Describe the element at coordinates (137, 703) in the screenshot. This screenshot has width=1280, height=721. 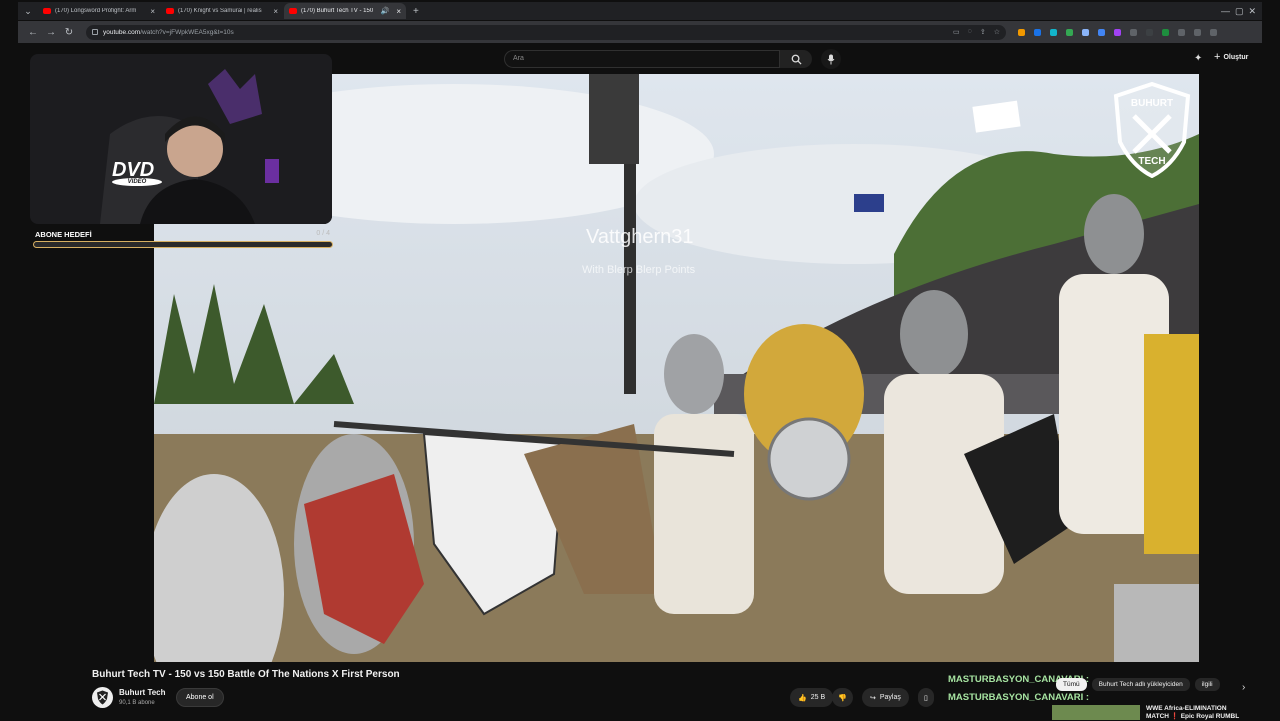
I see `channel-subscriber-count: 90,1 B abone` at that location.